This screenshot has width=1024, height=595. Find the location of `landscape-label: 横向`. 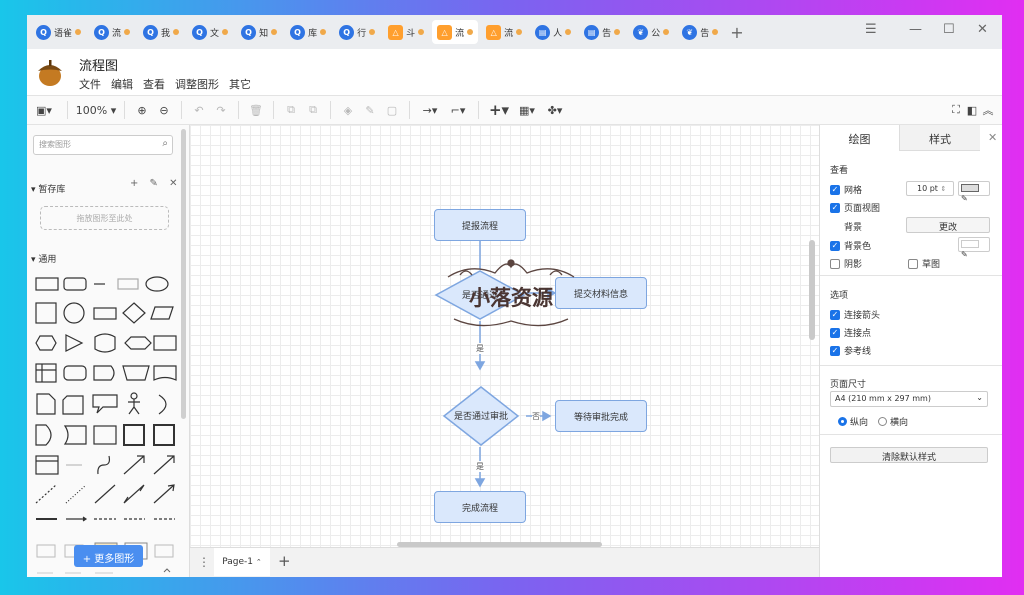

landscape-label: 横向 is located at coordinates (899, 423).